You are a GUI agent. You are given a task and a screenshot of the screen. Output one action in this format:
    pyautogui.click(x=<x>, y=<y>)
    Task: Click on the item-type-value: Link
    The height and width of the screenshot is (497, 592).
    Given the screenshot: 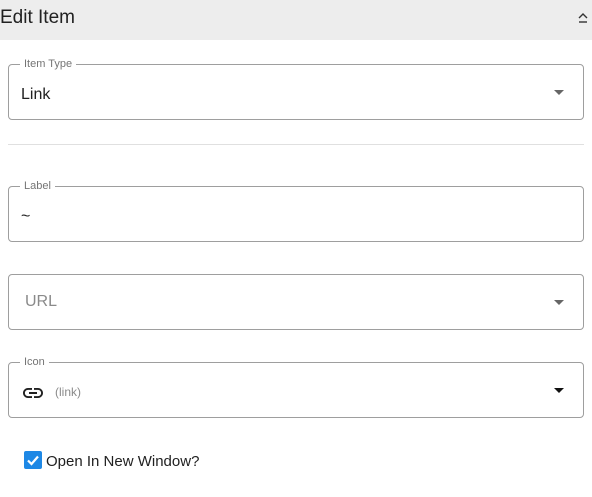 What is the action you would take?
    pyautogui.click(x=36, y=94)
    